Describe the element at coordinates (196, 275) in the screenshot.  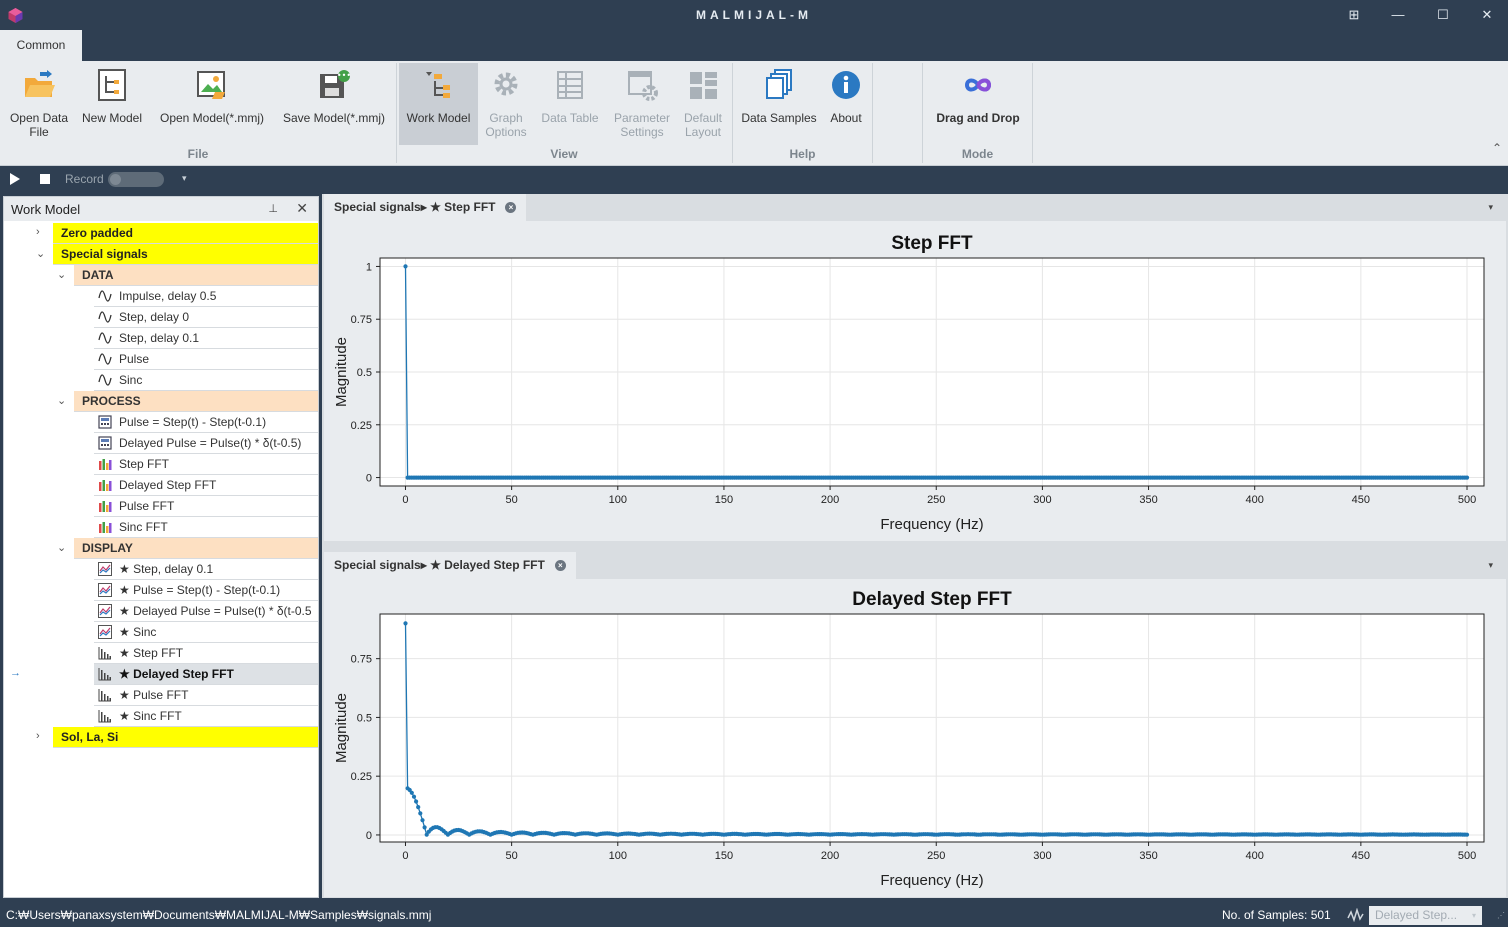
I see `tree-section: DATA` at that location.